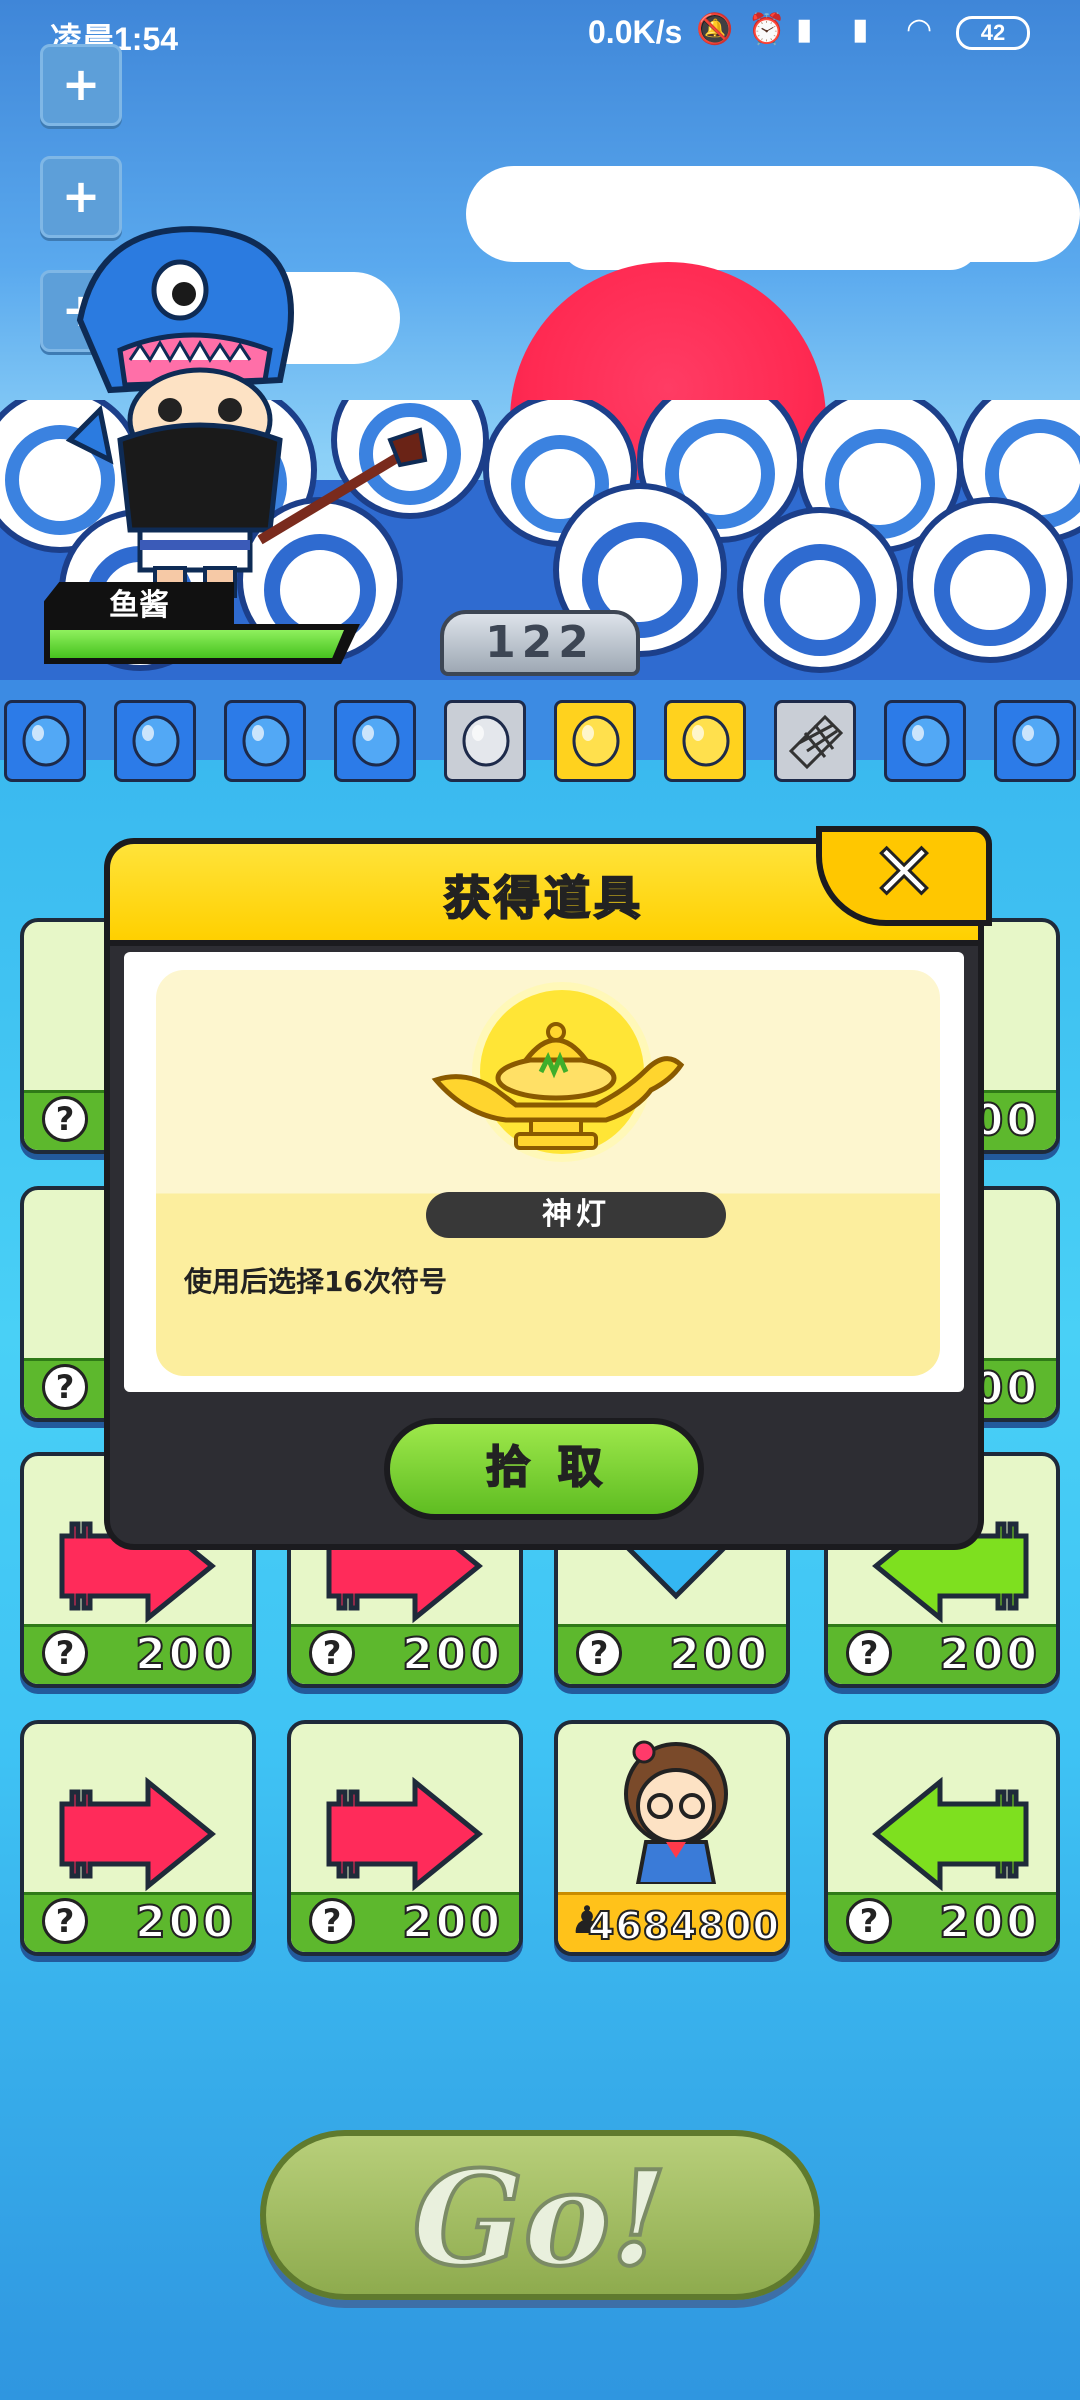  What do you see at coordinates (635, 32) in the screenshot?
I see `network-speed: 0.0K/s` at bounding box center [635, 32].